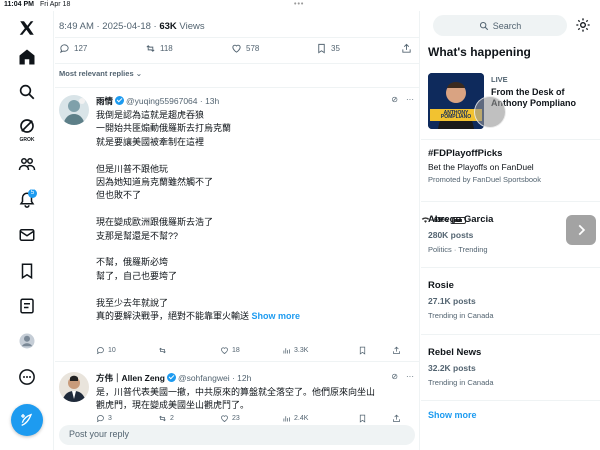  I want to click on reply-count: 3, so click(110, 418).